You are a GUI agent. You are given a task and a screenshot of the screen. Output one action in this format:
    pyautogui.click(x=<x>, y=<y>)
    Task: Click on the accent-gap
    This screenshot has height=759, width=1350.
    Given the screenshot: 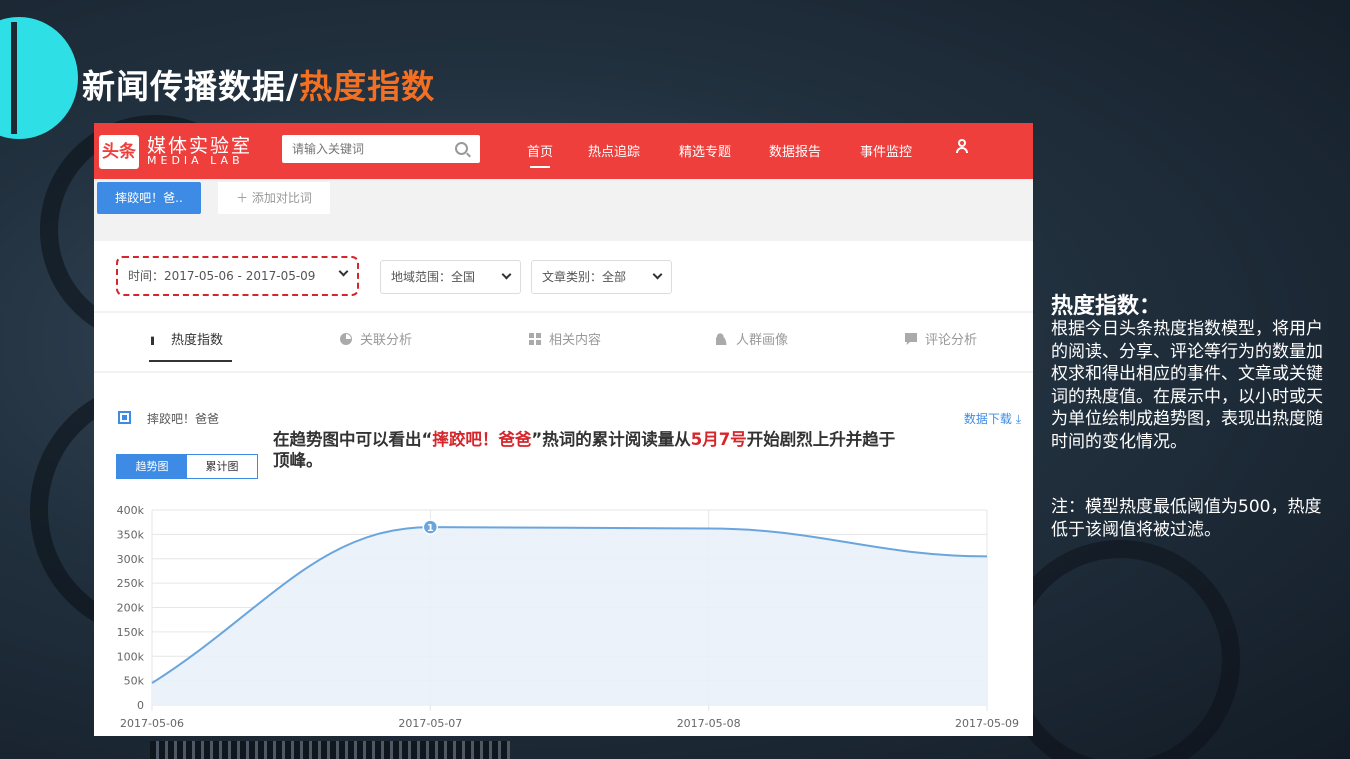 What is the action you would take?
    pyautogui.click(x=14, y=78)
    